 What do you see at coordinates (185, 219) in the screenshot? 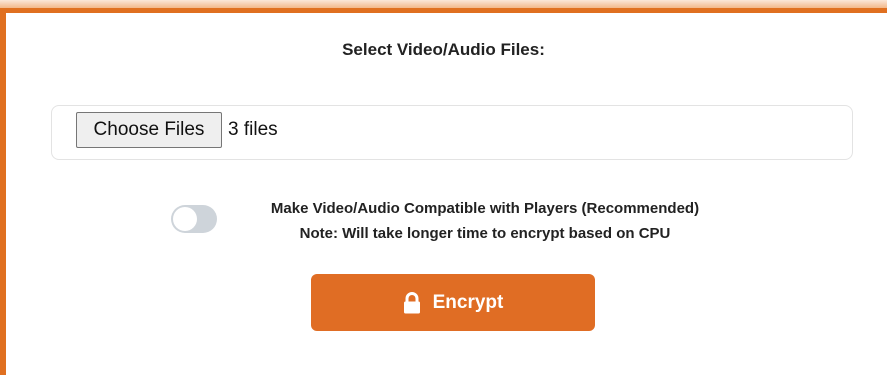
I see `toggle-knob` at bounding box center [185, 219].